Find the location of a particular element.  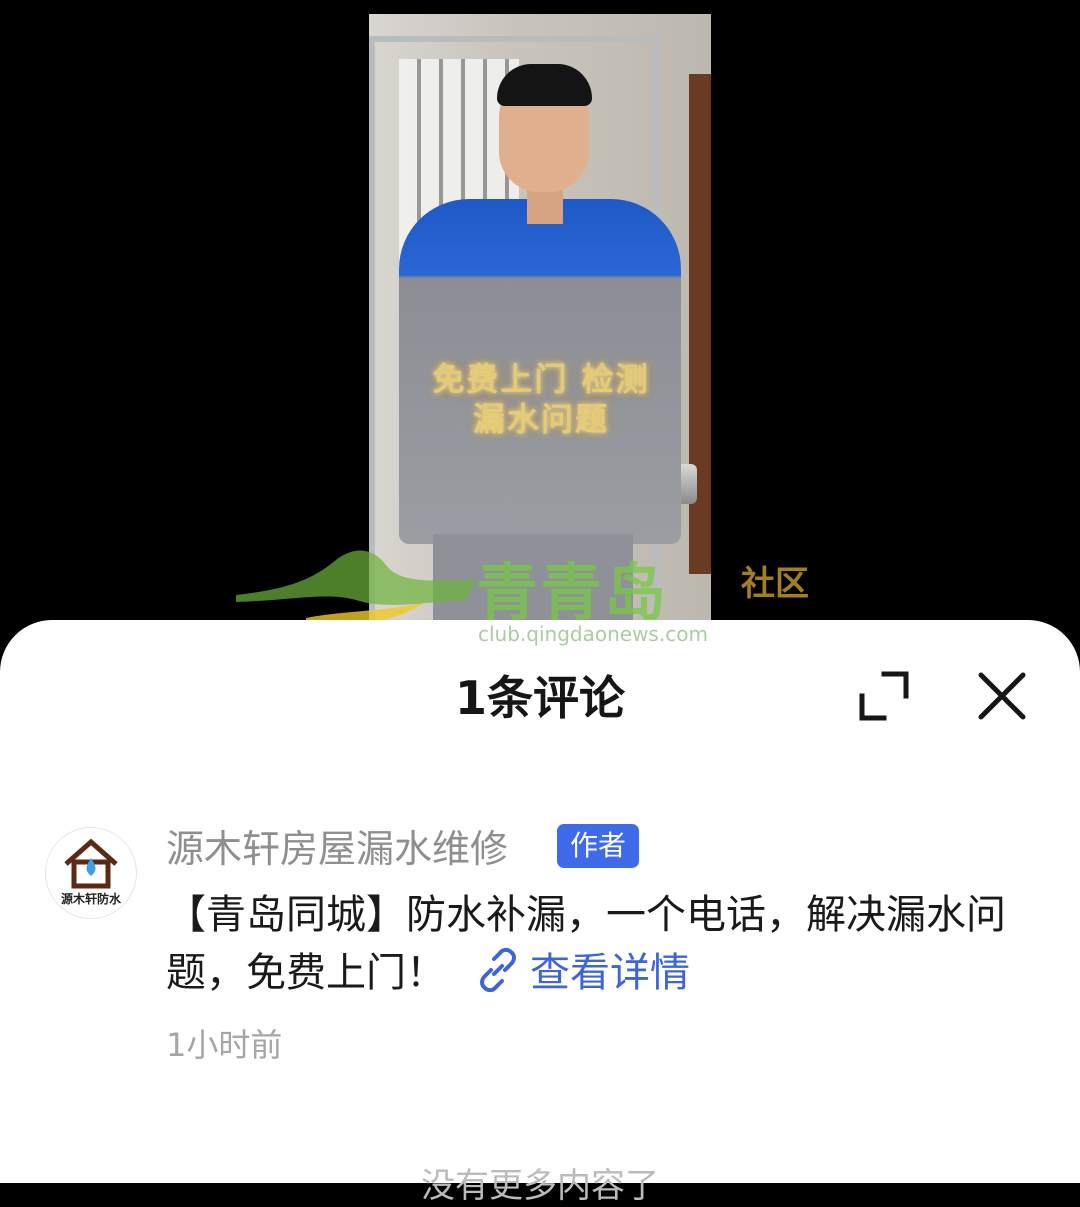

expand-icon is located at coordinates (884, 696).